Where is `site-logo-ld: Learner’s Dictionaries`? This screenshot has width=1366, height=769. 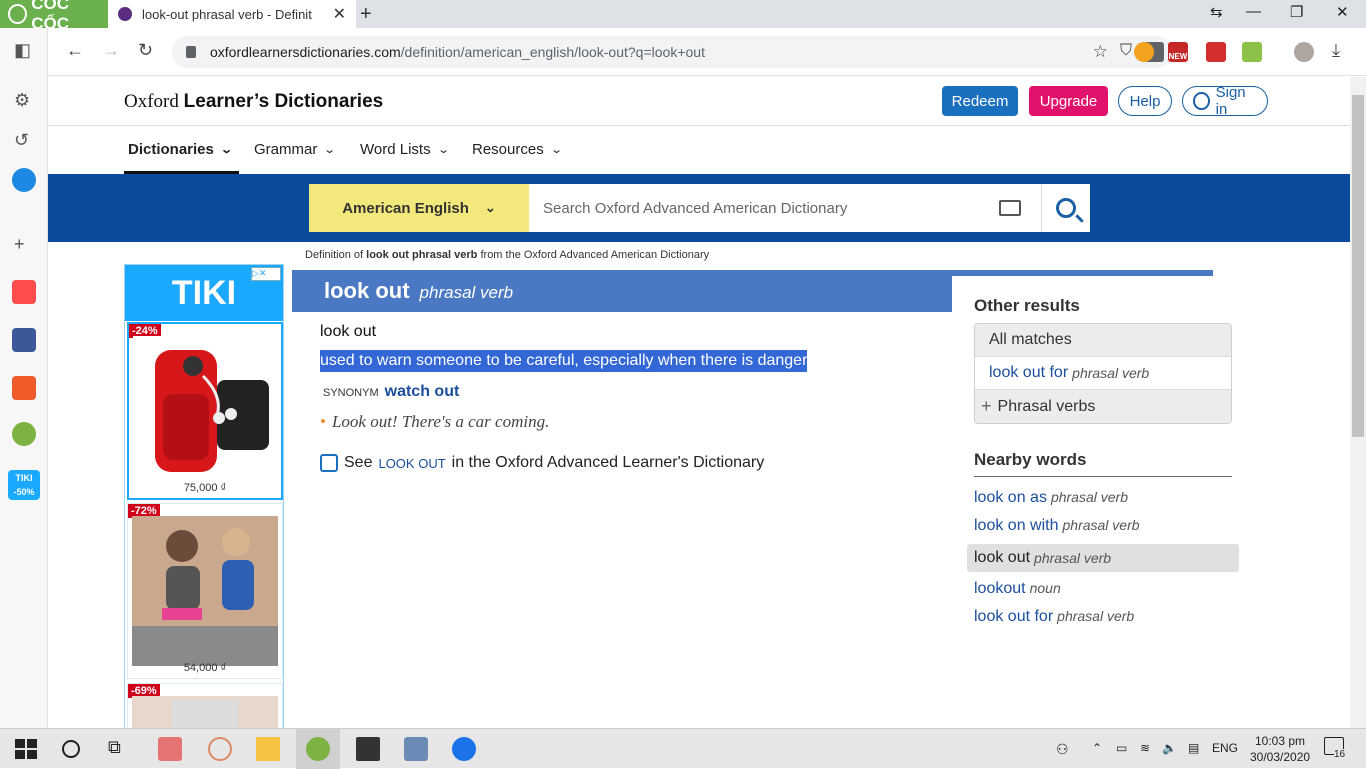 site-logo-ld: Learner’s Dictionaries is located at coordinates (283, 101).